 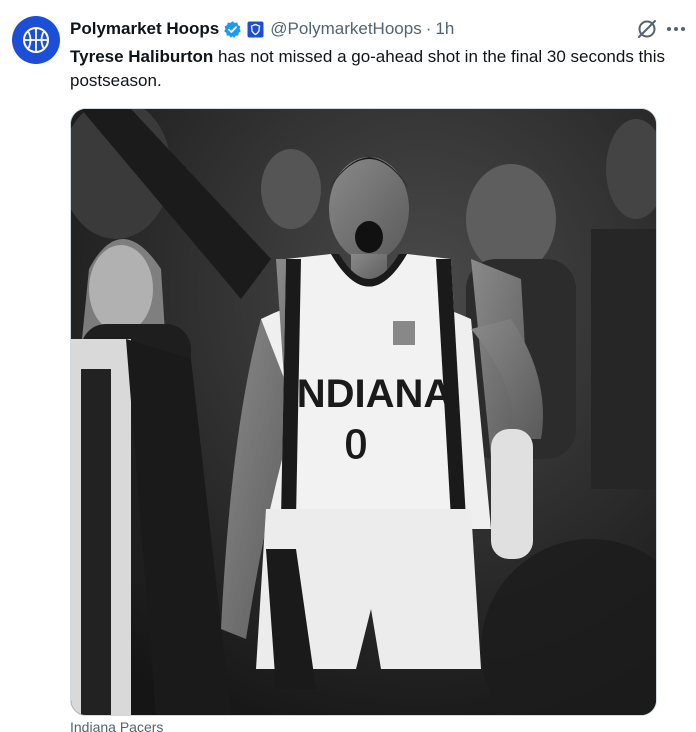 I want to click on handle: @PolymarketHoops, so click(x=345, y=29).